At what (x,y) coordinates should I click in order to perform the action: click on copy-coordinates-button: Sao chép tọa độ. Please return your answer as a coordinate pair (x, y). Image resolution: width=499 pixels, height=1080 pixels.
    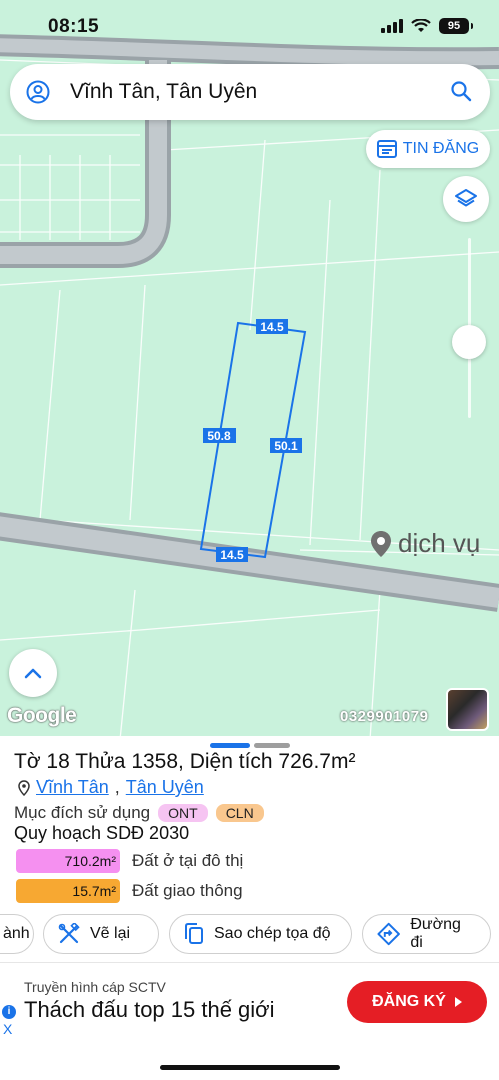
    Looking at the image, I should click on (260, 934).